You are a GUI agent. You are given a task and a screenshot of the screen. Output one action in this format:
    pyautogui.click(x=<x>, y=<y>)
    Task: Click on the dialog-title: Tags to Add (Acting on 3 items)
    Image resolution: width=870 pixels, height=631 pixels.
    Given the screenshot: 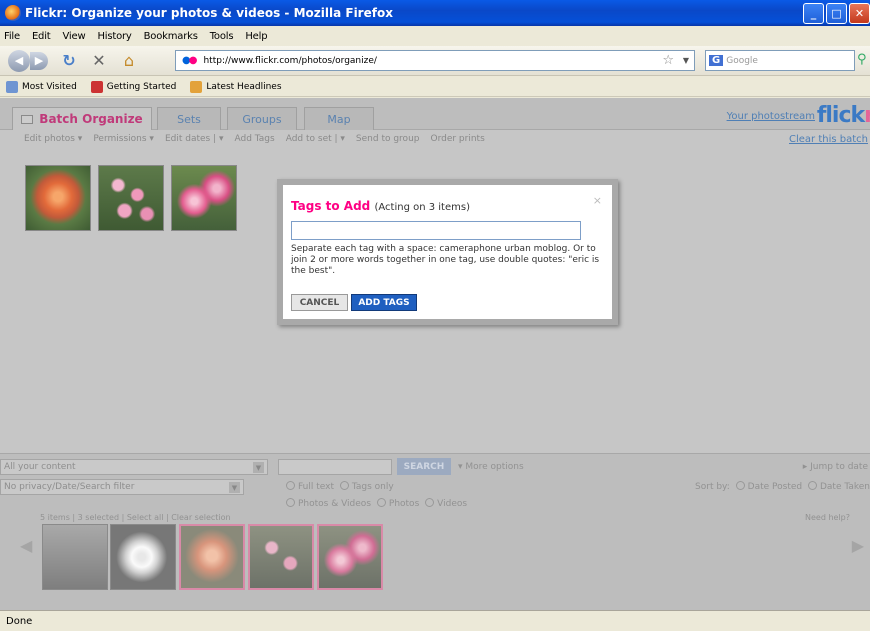 What is the action you would take?
    pyautogui.click(x=380, y=206)
    